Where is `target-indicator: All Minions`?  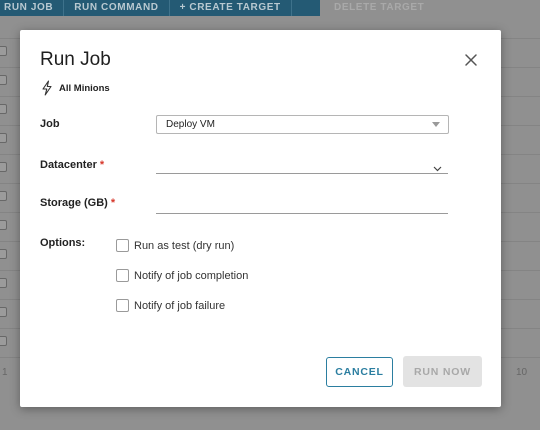 target-indicator: All Minions is located at coordinates (75, 88).